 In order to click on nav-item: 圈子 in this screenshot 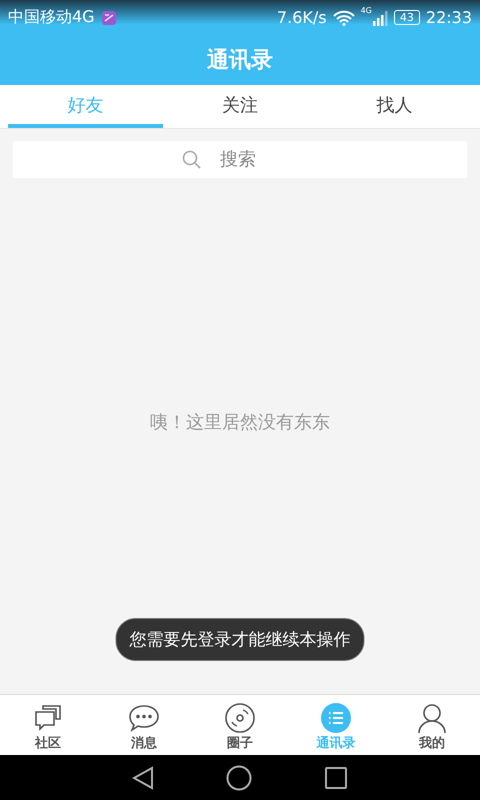, I will do `click(240, 725)`.